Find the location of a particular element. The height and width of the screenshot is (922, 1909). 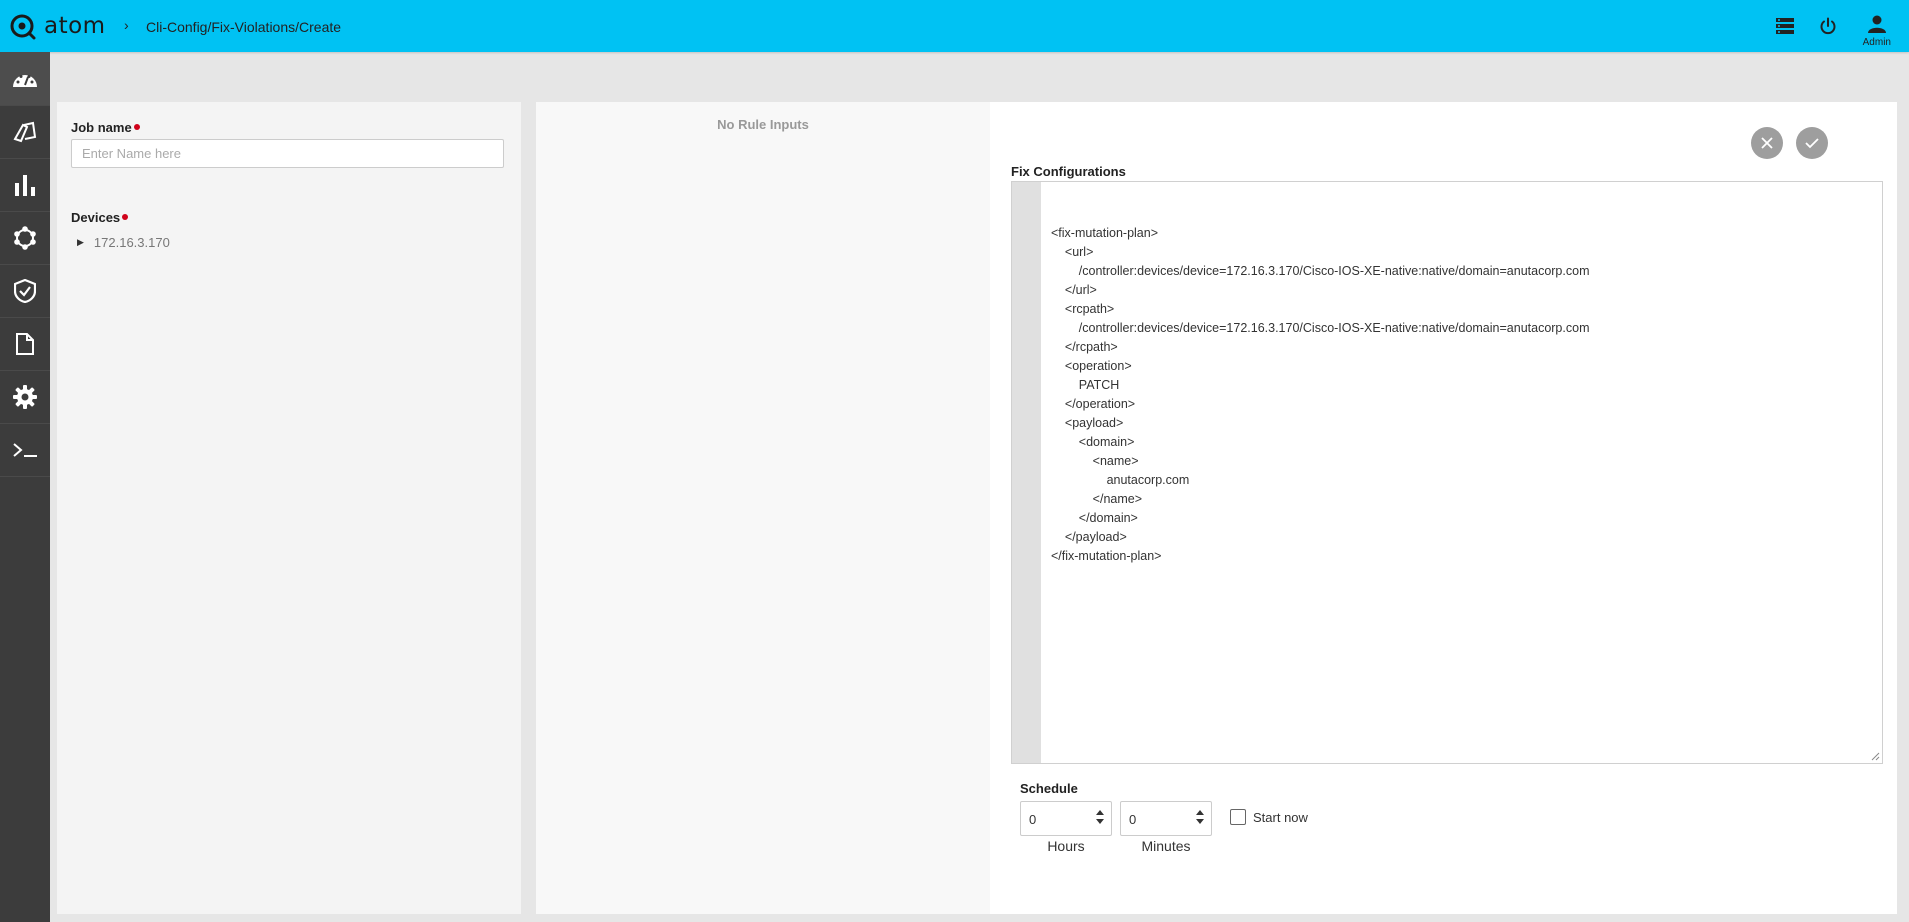

sidebar-item-settings is located at coordinates (25, 397).